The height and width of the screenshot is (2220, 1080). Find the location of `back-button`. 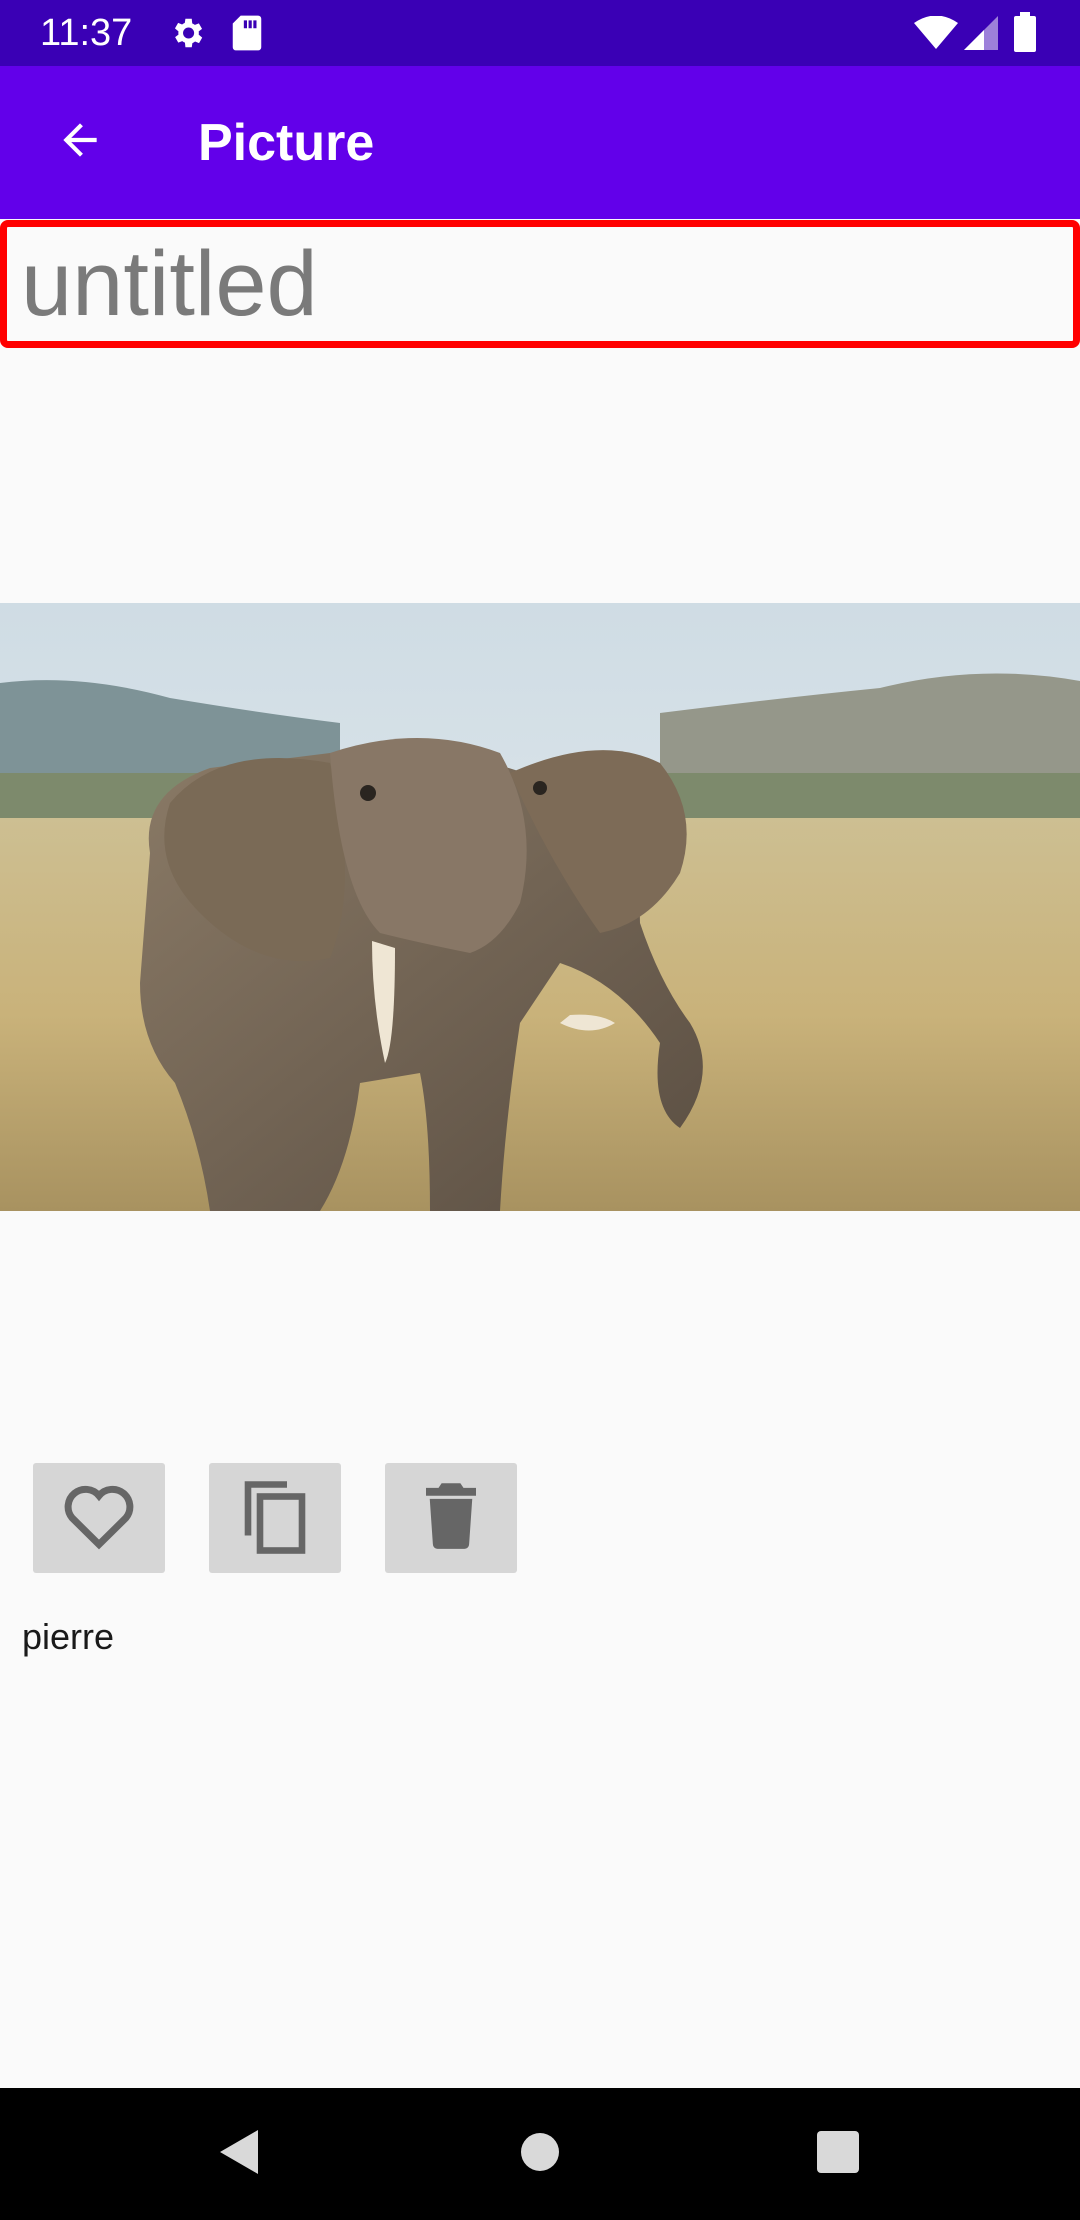

back-button is located at coordinates (80, 142).